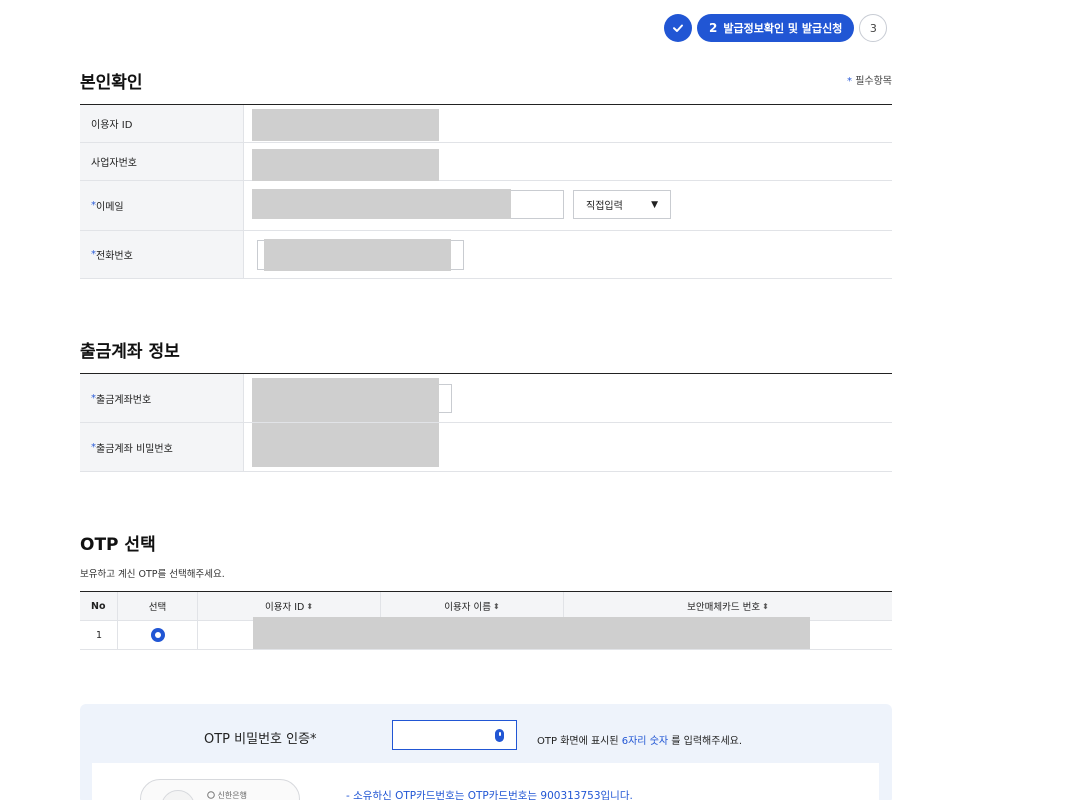 The width and height of the screenshot is (1080, 800). What do you see at coordinates (289, 606) in the screenshot?
I see `col-user-id: 이용자 ID ⬍` at bounding box center [289, 606].